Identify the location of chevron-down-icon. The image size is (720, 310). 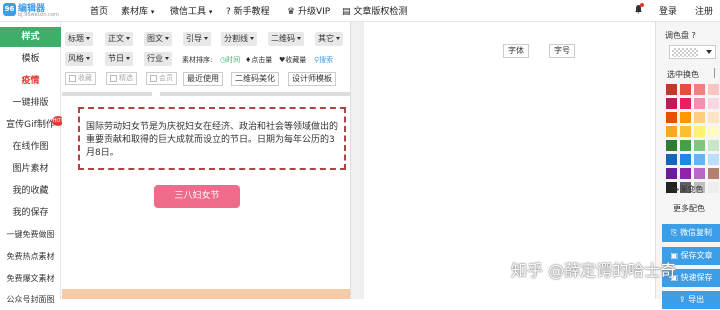
(709, 52).